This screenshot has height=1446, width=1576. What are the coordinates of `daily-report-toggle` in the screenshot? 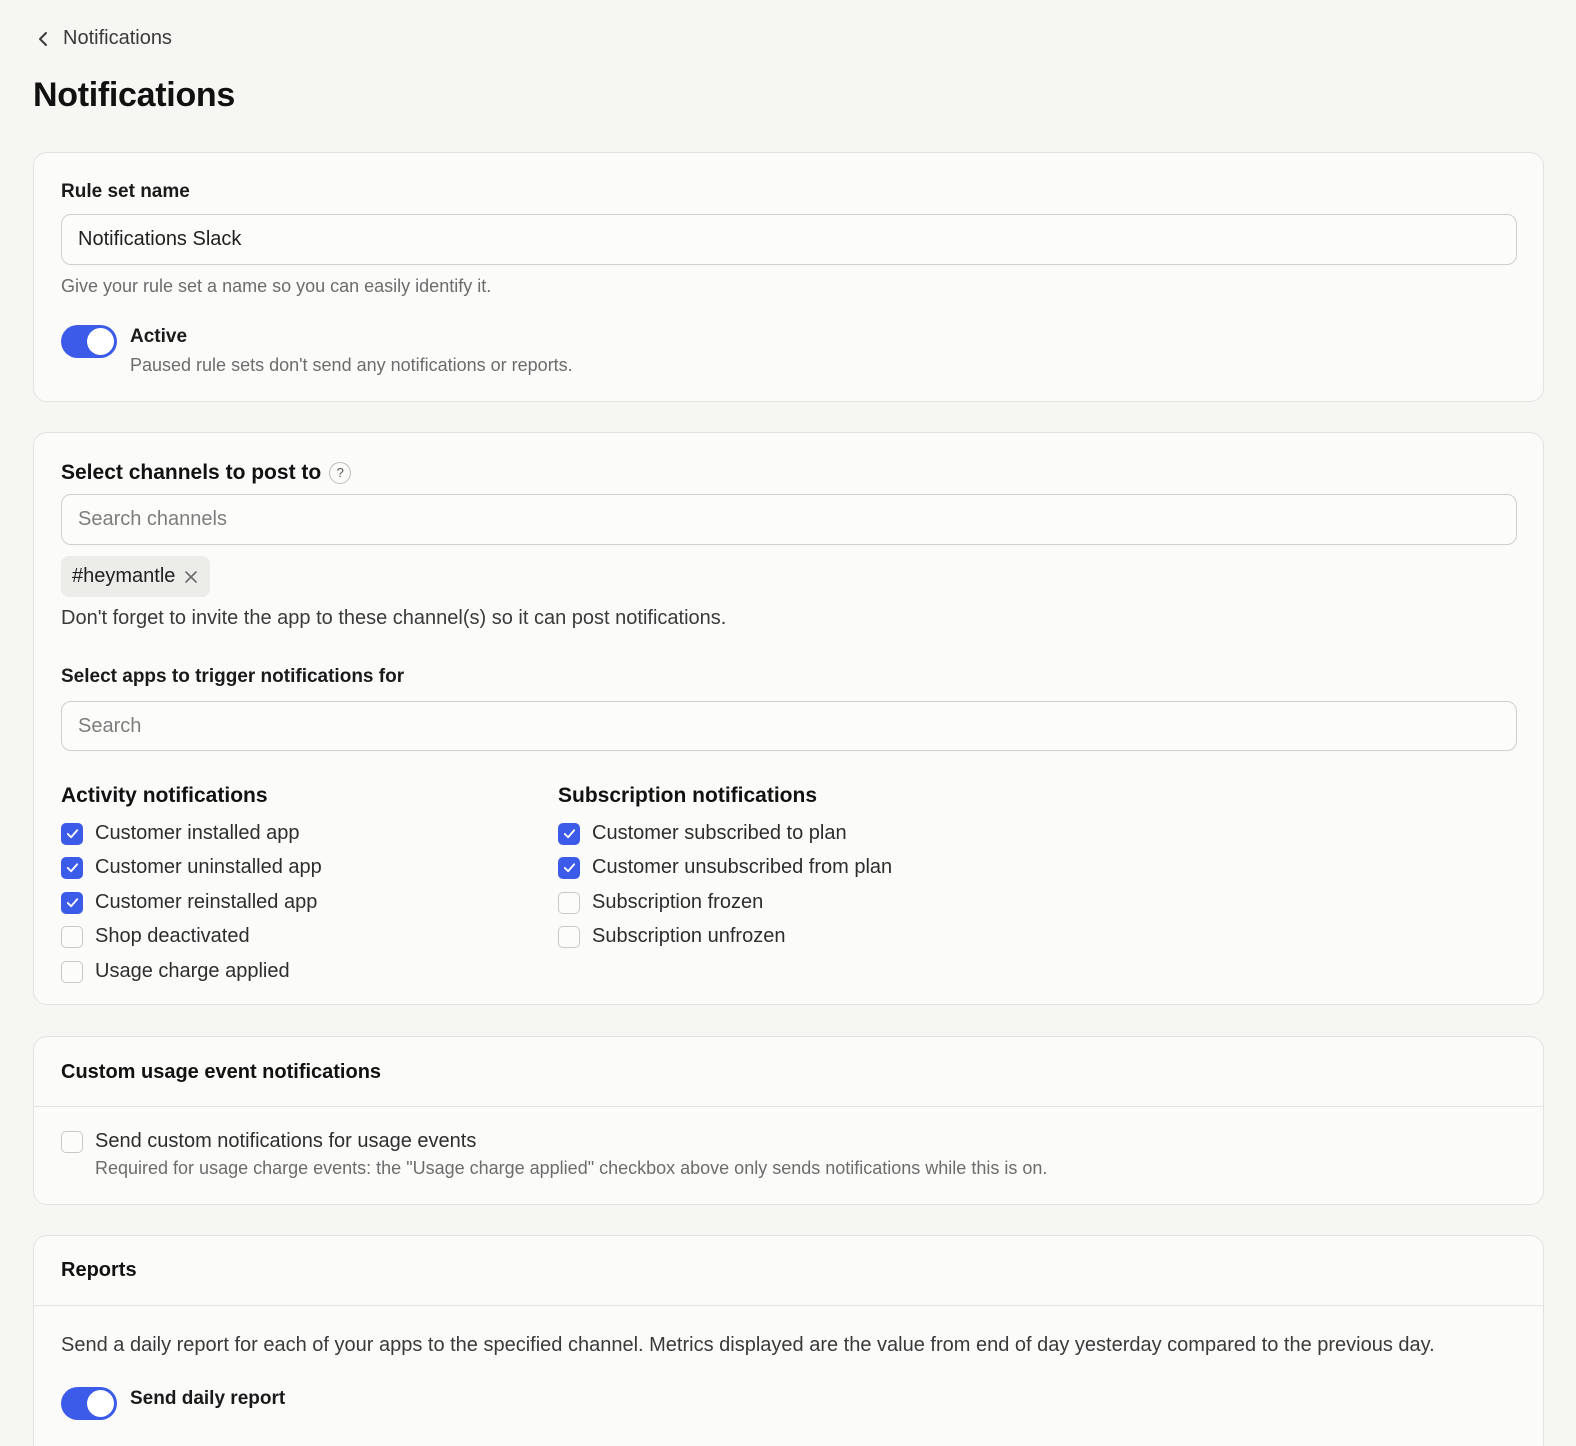 It's located at (89, 1403).